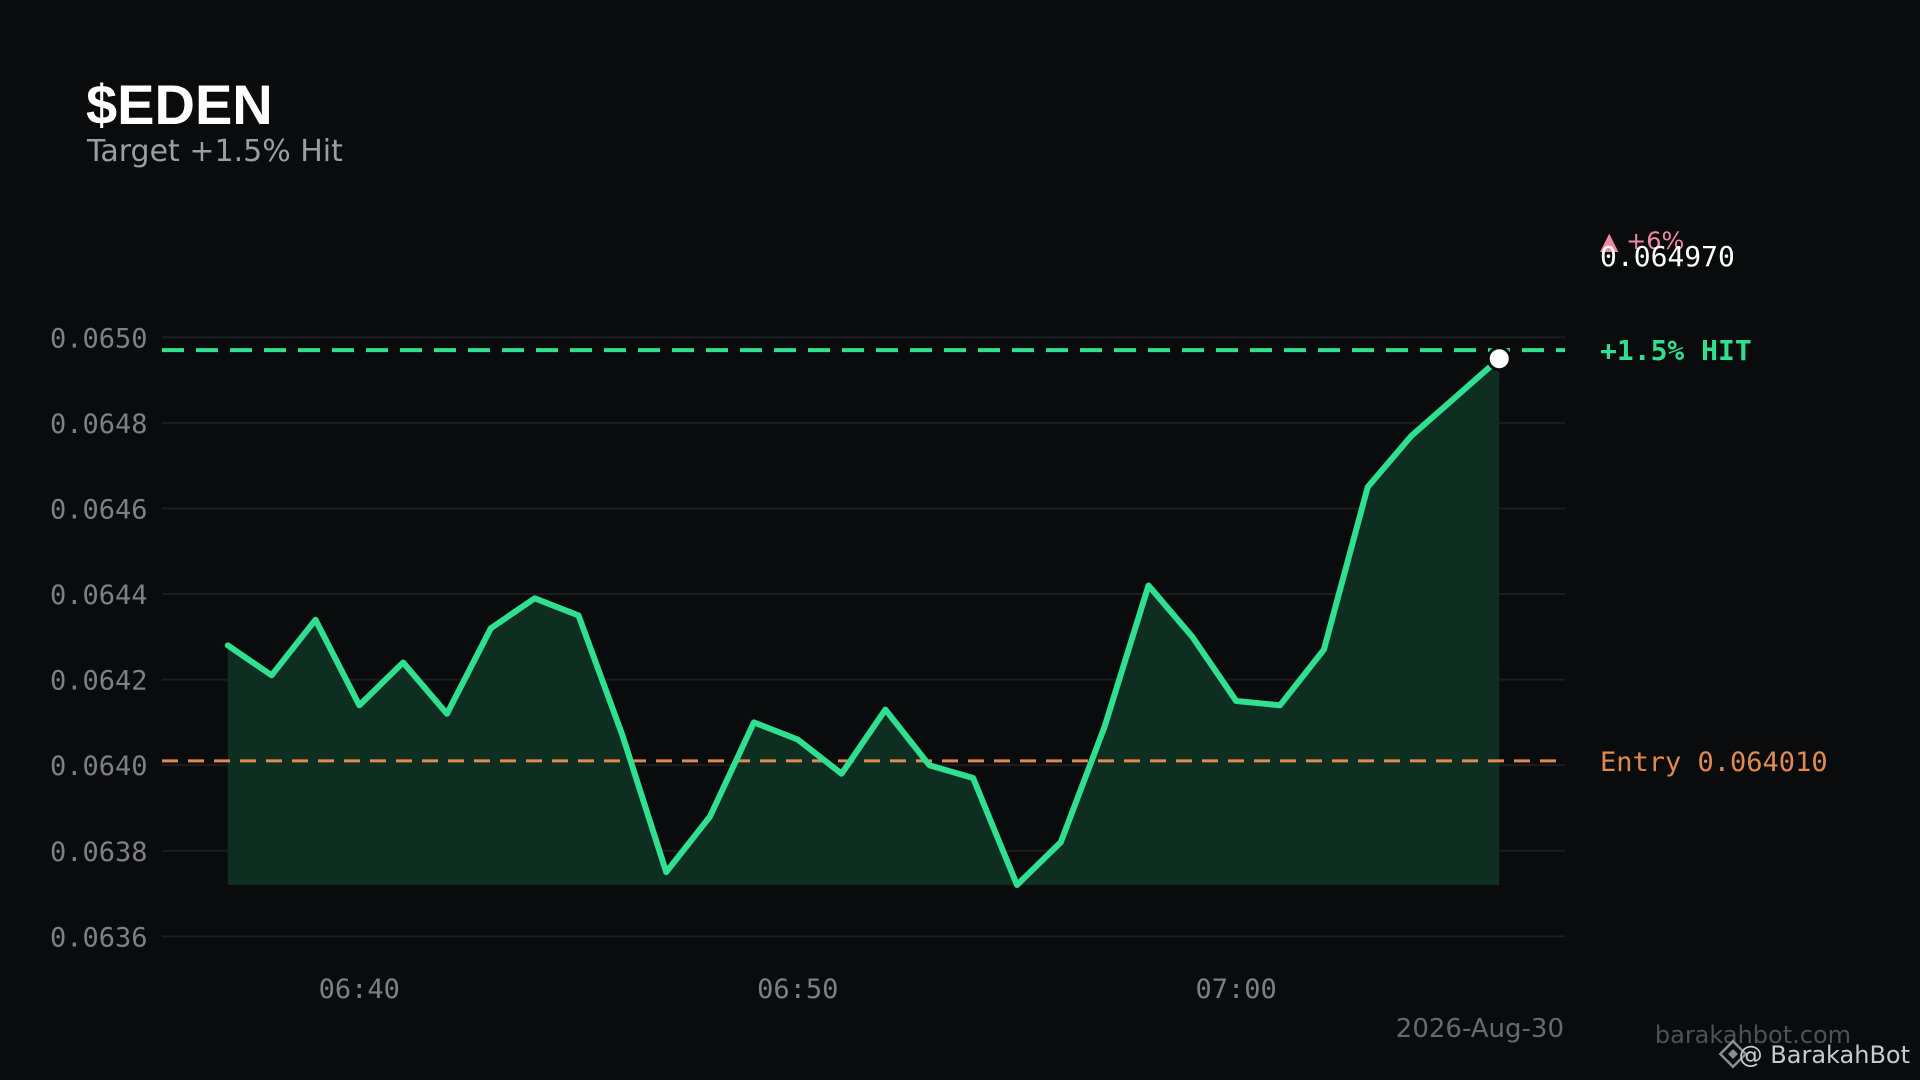 Image resolution: width=1920 pixels, height=1080 pixels. What do you see at coordinates (1676, 350) in the screenshot?
I see `target-label: +1.5% HIT` at bounding box center [1676, 350].